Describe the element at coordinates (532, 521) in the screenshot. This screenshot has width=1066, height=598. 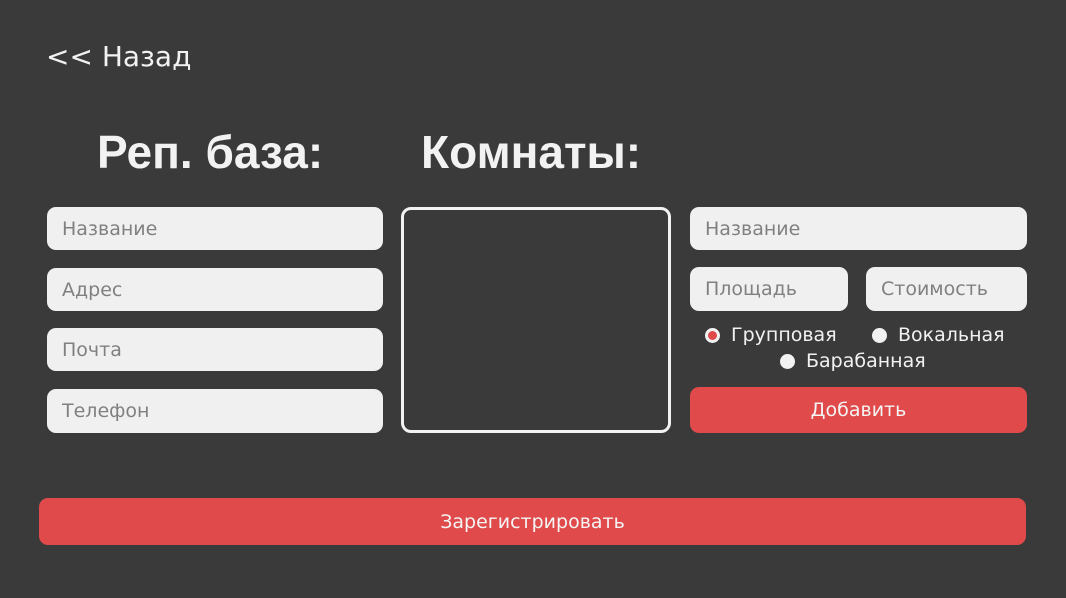
I see `register-button: Зарегистрировать` at that location.